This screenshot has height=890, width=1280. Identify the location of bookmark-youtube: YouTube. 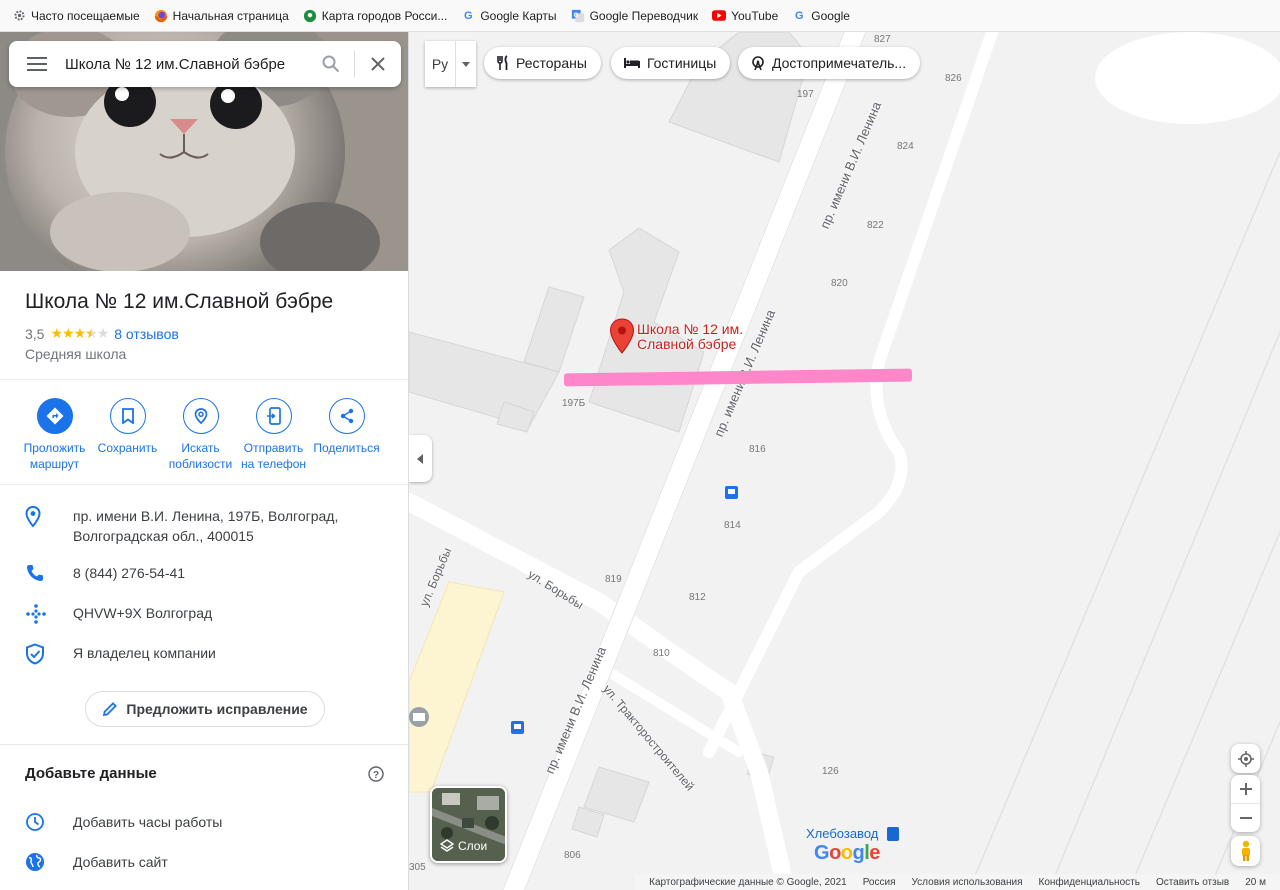
(745, 16).